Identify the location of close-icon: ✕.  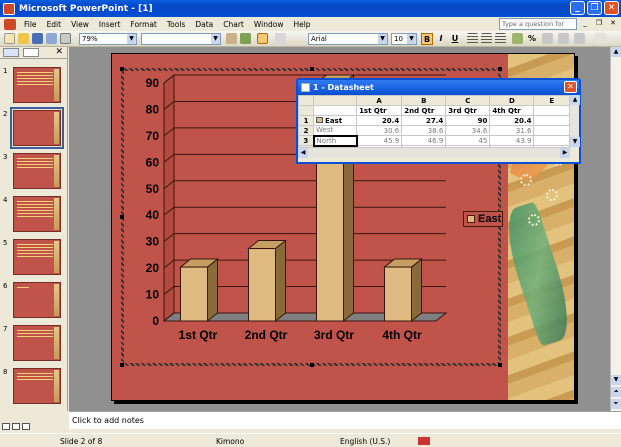
(59, 52).